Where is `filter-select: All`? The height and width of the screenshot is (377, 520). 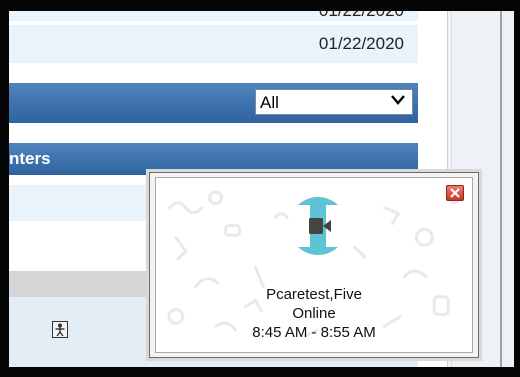
filter-select: All is located at coordinates (334, 102).